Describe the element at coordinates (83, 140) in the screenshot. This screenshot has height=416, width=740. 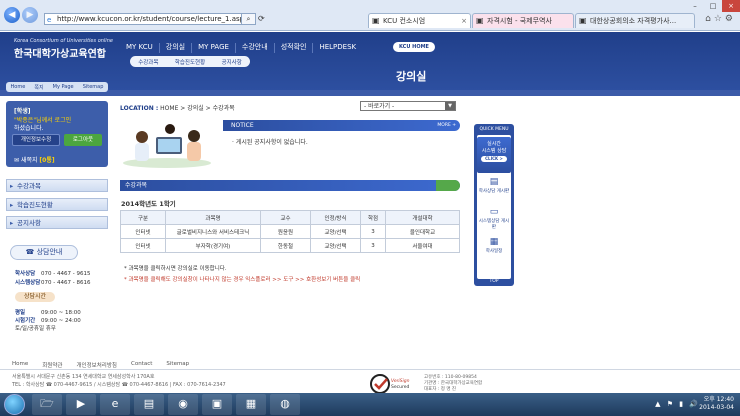
I see `logout-button: 로그아웃` at that location.